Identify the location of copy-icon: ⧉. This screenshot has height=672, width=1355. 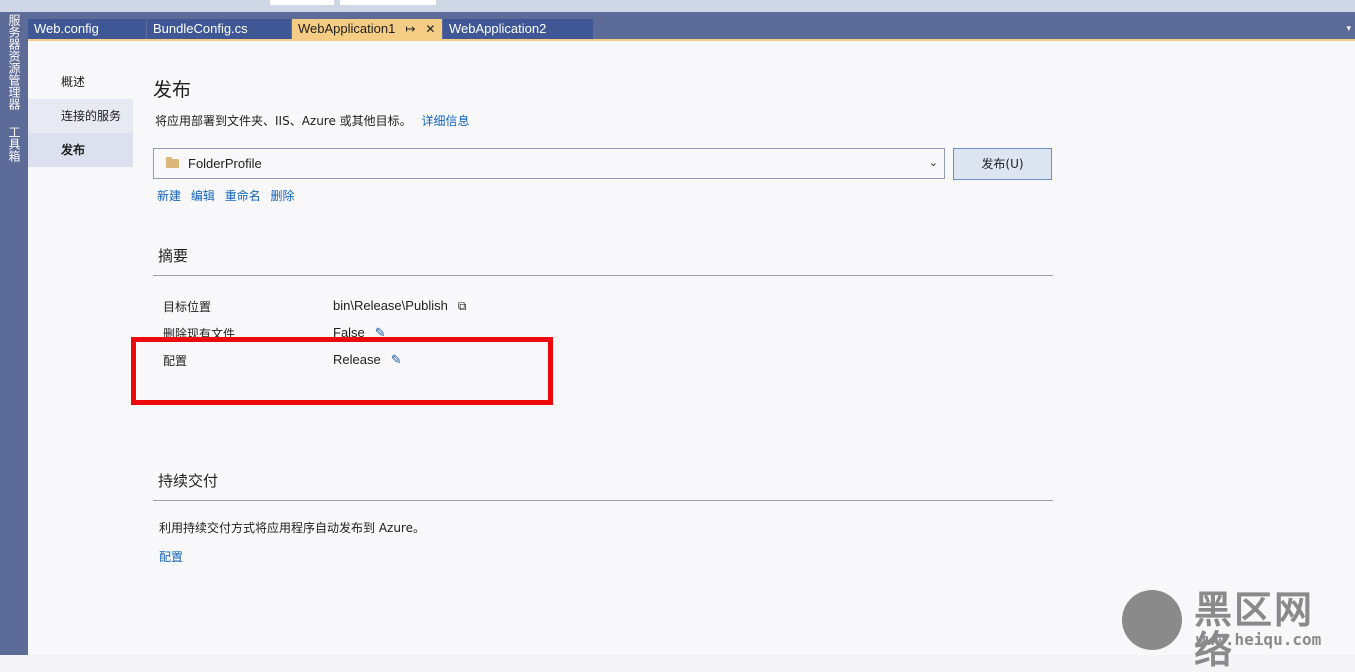
(462, 306).